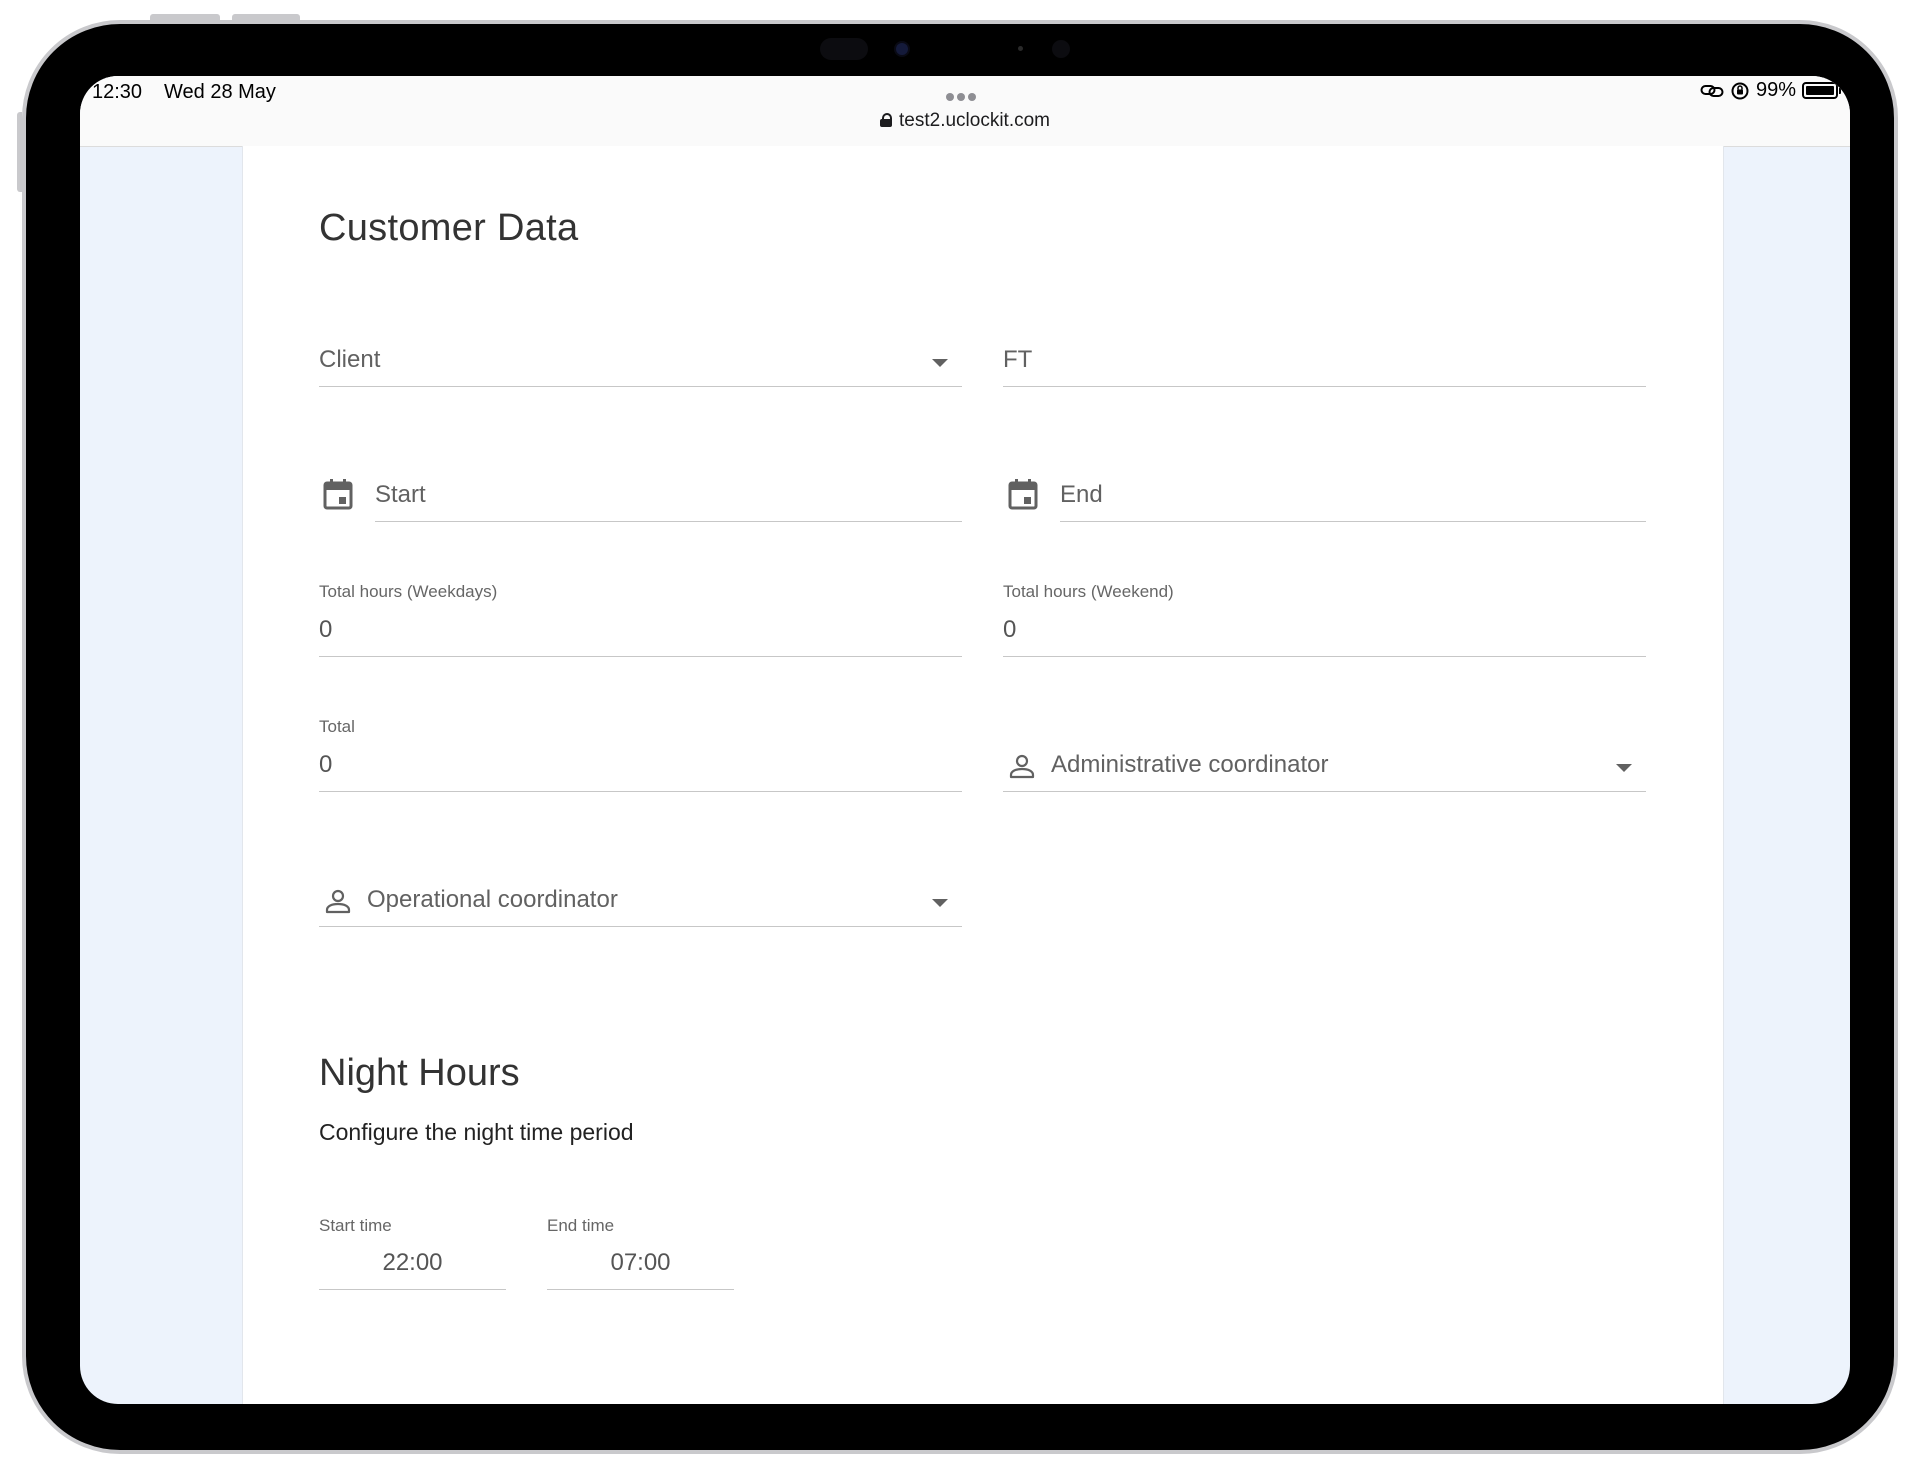 This screenshot has width=1920, height=1472. Describe the element at coordinates (668, 501) in the screenshot. I see `start-date-input: Start` at that location.